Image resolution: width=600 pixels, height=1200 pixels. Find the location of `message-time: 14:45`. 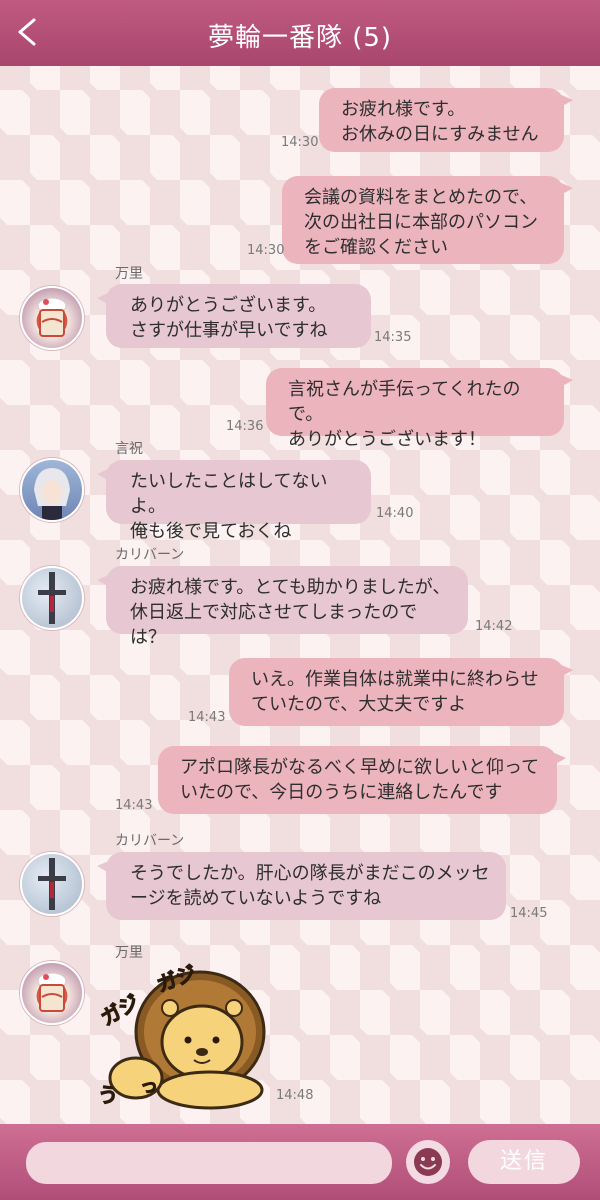

message-time: 14:45 is located at coordinates (529, 913).